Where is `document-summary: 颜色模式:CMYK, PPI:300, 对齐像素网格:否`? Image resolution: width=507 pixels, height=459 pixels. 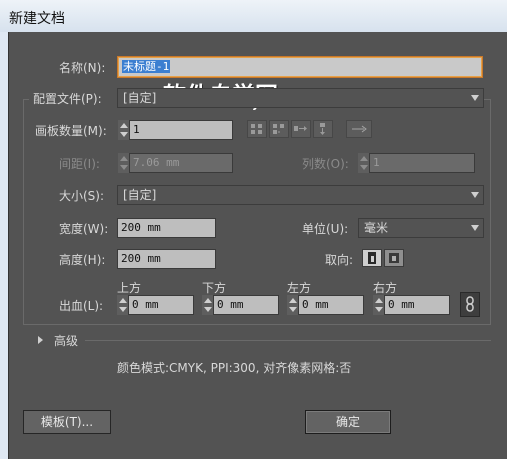
document-summary: 颜色模式:CMYK, PPI:300, 对齐像素网格:否 is located at coordinates (234, 368).